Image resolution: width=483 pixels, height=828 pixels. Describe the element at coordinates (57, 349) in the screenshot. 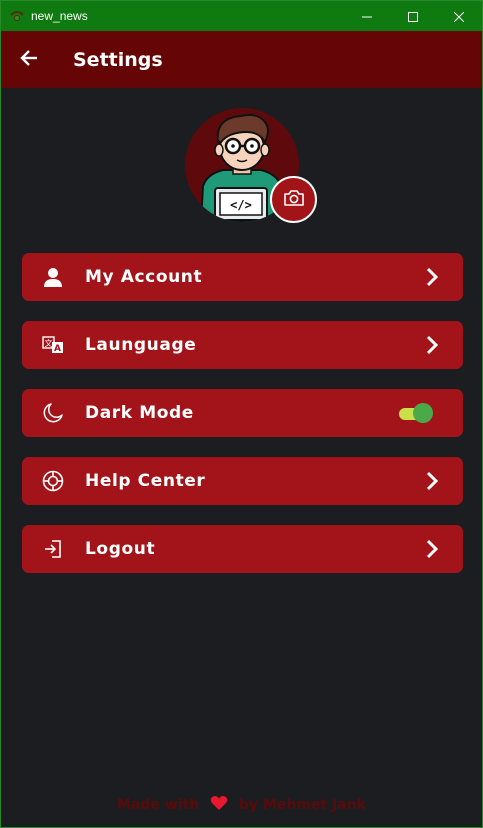

I see `svg-text: A` at that location.